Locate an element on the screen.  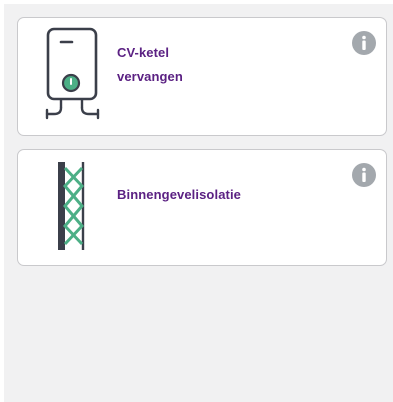
boiler-icon is located at coordinates (72, 73).